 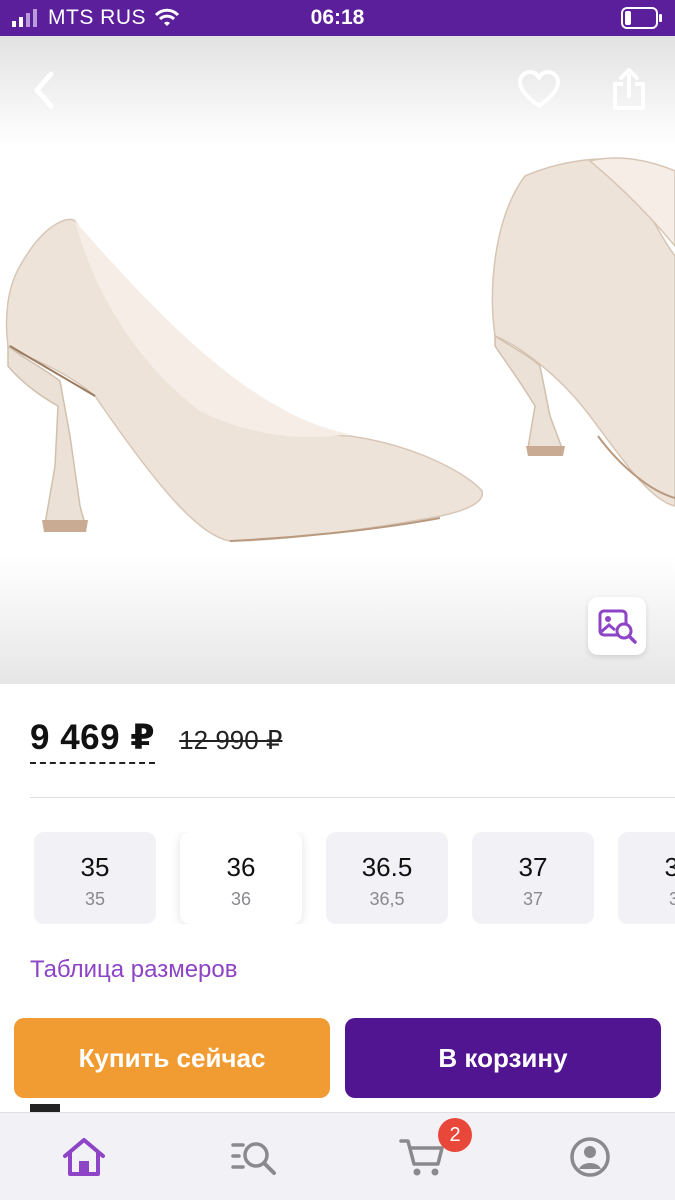 What do you see at coordinates (134, 970) in the screenshot?
I see `size-table-link: Таблица размеров` at bounding box center [134, 970].